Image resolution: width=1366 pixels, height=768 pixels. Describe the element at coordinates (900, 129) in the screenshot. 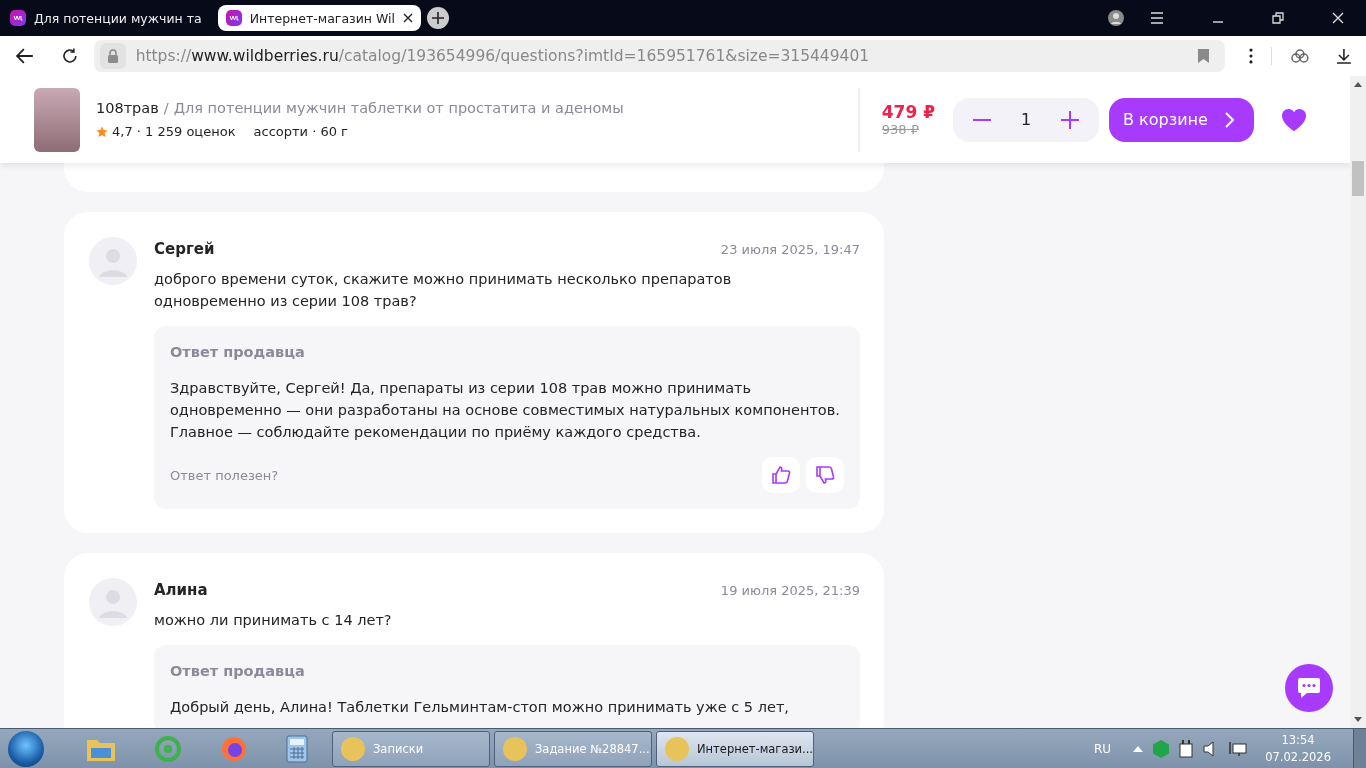

I see `old-price: 938 ₽` at that location.